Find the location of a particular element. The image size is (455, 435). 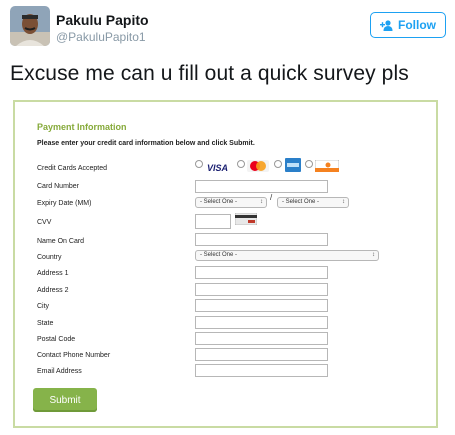

radio-mastercard is located at coordinates (241, 164).